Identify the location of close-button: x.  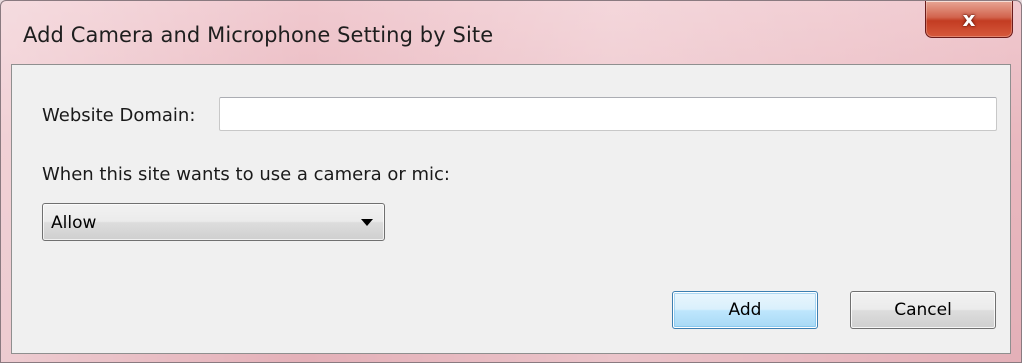
(969, 19).